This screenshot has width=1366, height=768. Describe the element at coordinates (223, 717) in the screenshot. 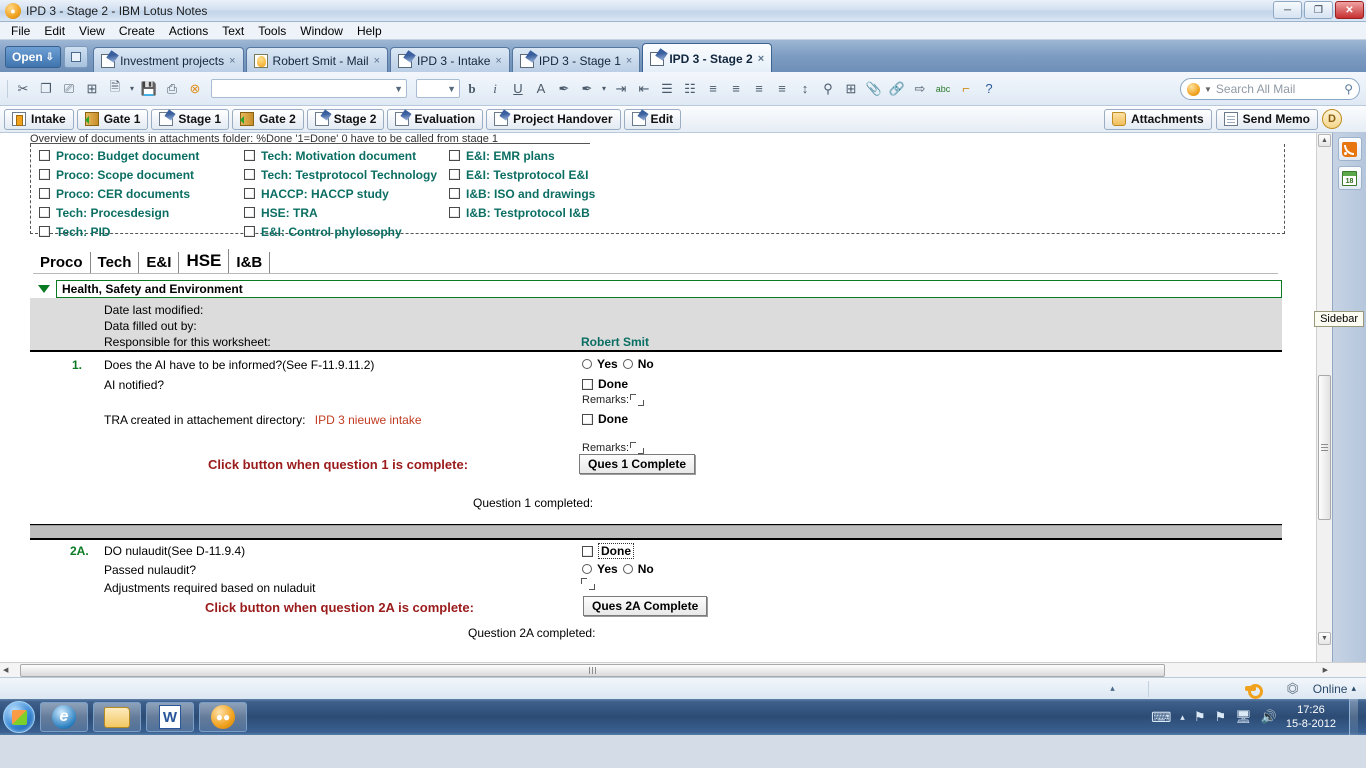

I see `taskbar-lotus-notes: ●●` at that location.